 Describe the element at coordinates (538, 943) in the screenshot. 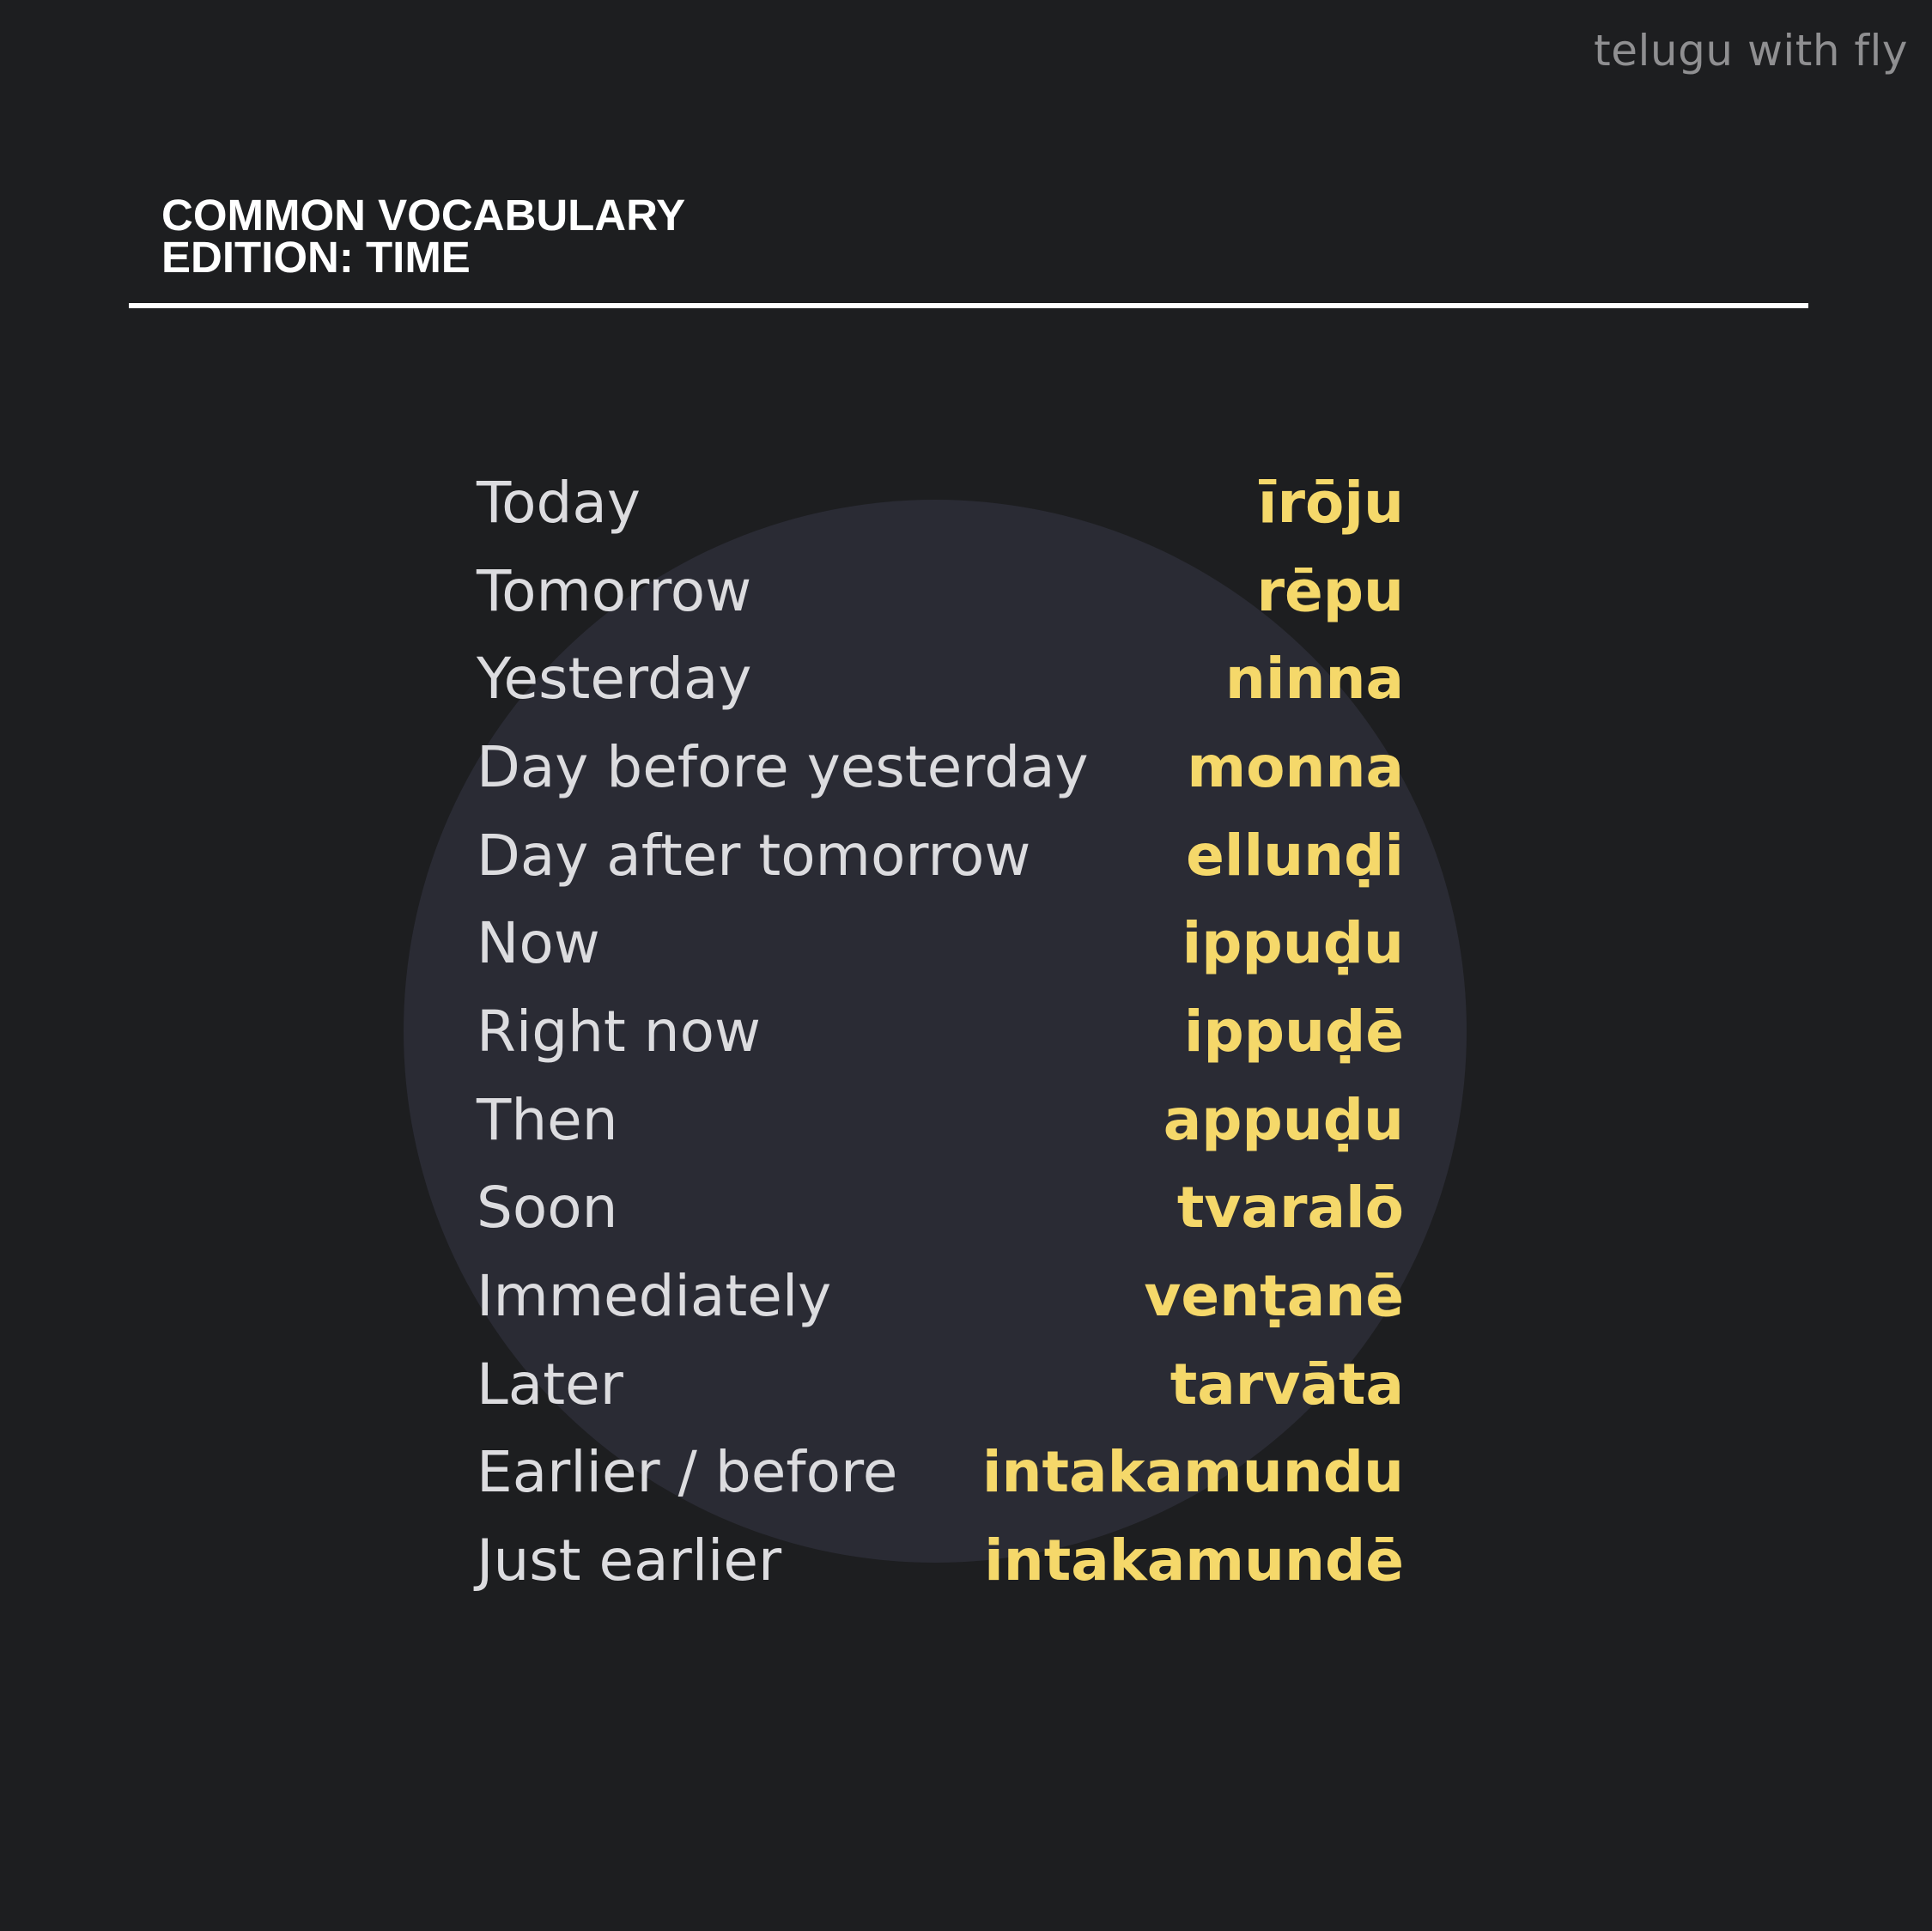

I see `english-word: Now` at that location.